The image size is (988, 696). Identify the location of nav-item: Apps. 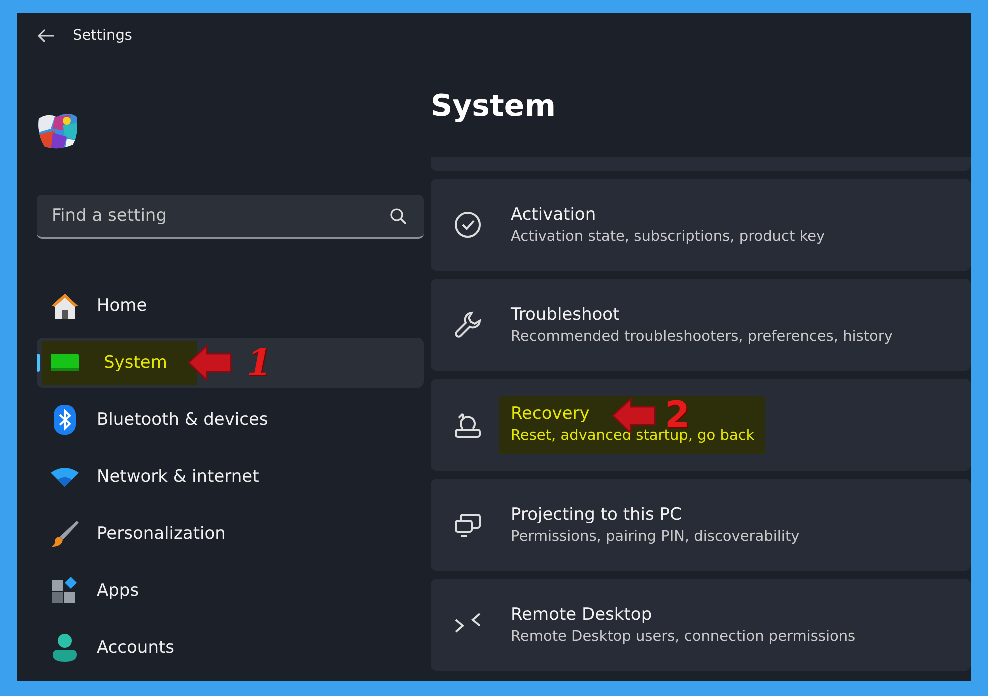
(230, 591).